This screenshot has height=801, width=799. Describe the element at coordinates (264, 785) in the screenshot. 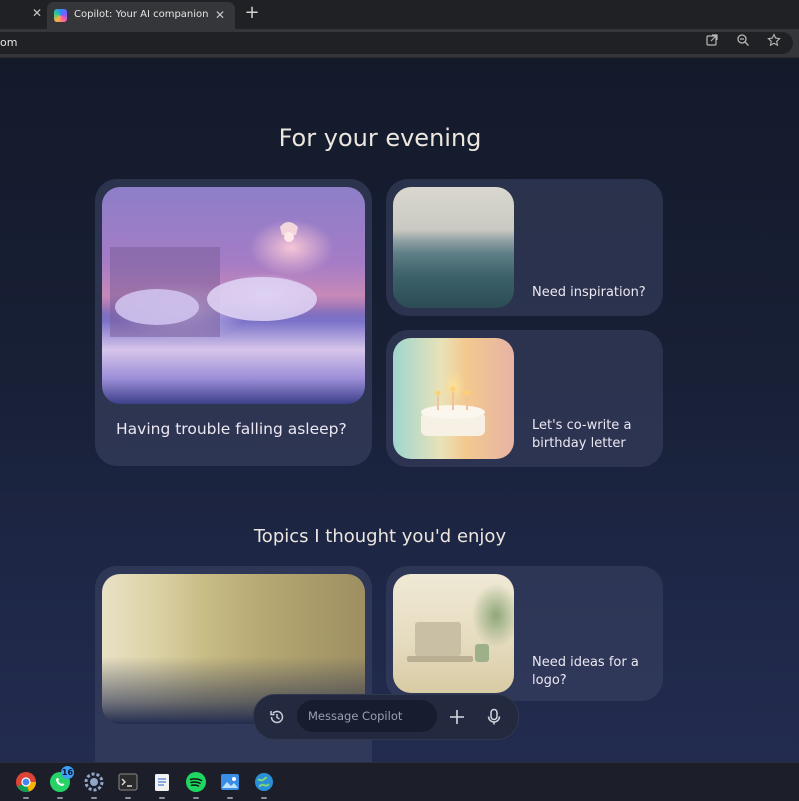

I see `browser-globe-icon` at that location.